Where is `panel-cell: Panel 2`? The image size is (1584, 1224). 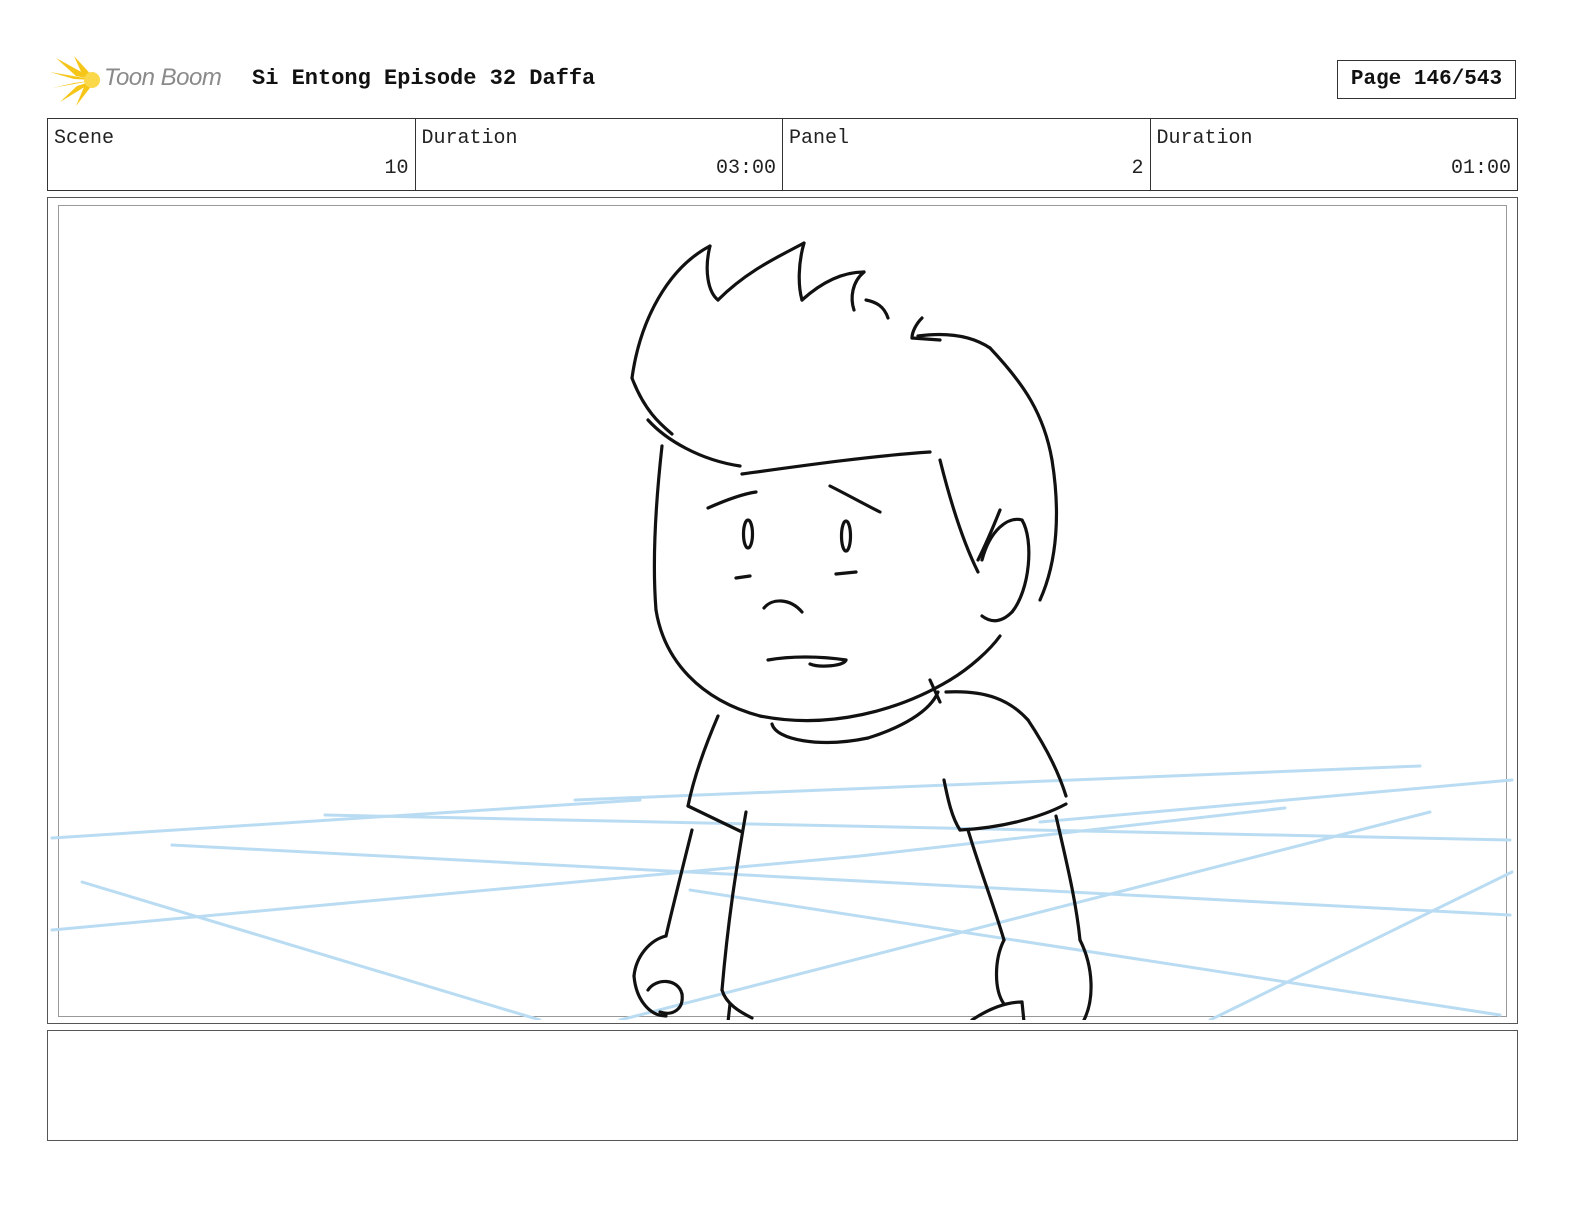 panel-cell: Panel 2 is located at coordinates (967, 154).